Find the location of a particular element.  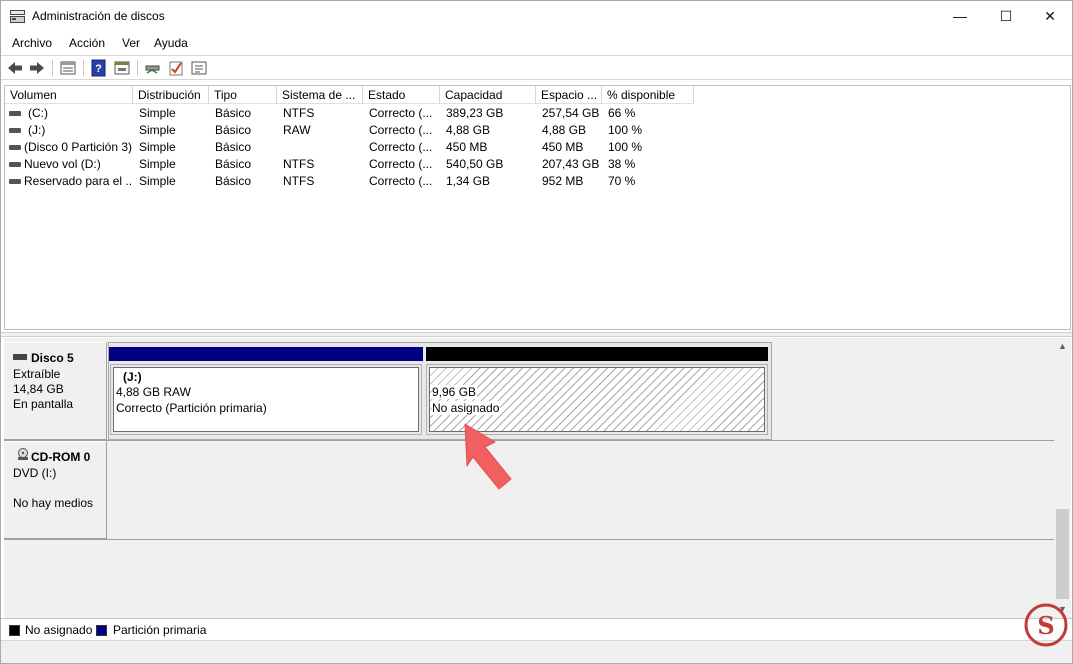

column-header-capacidad: Capacidad is located at coordinates (488, 95).